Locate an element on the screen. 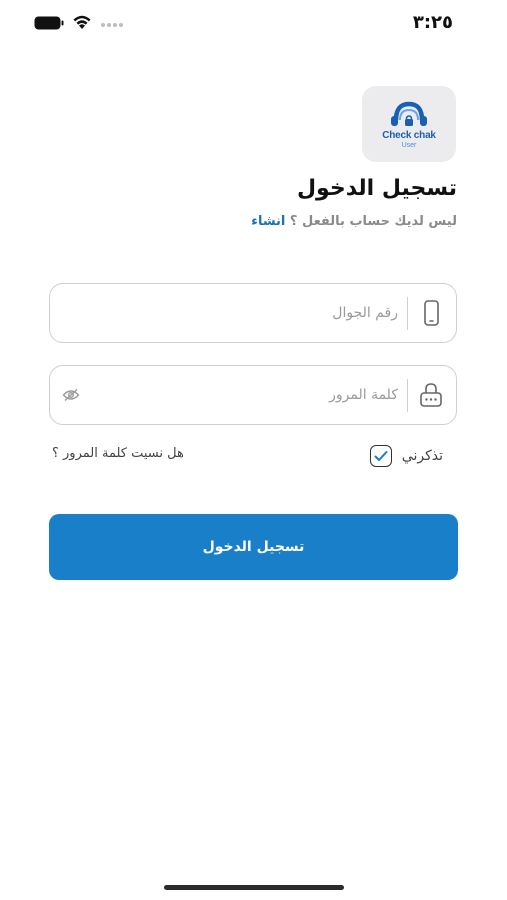  signup-link: انشاء is located at coordinates (268, 221).